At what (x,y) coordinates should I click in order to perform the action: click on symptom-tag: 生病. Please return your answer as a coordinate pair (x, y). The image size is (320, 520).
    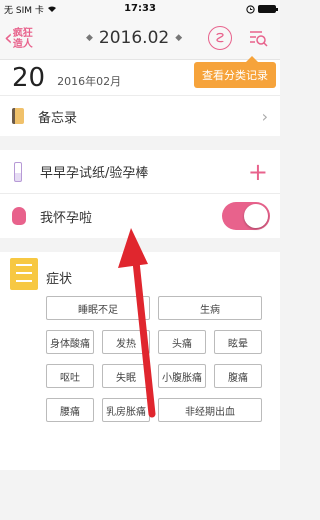
    Looking at the image, I should click on (210, 308).